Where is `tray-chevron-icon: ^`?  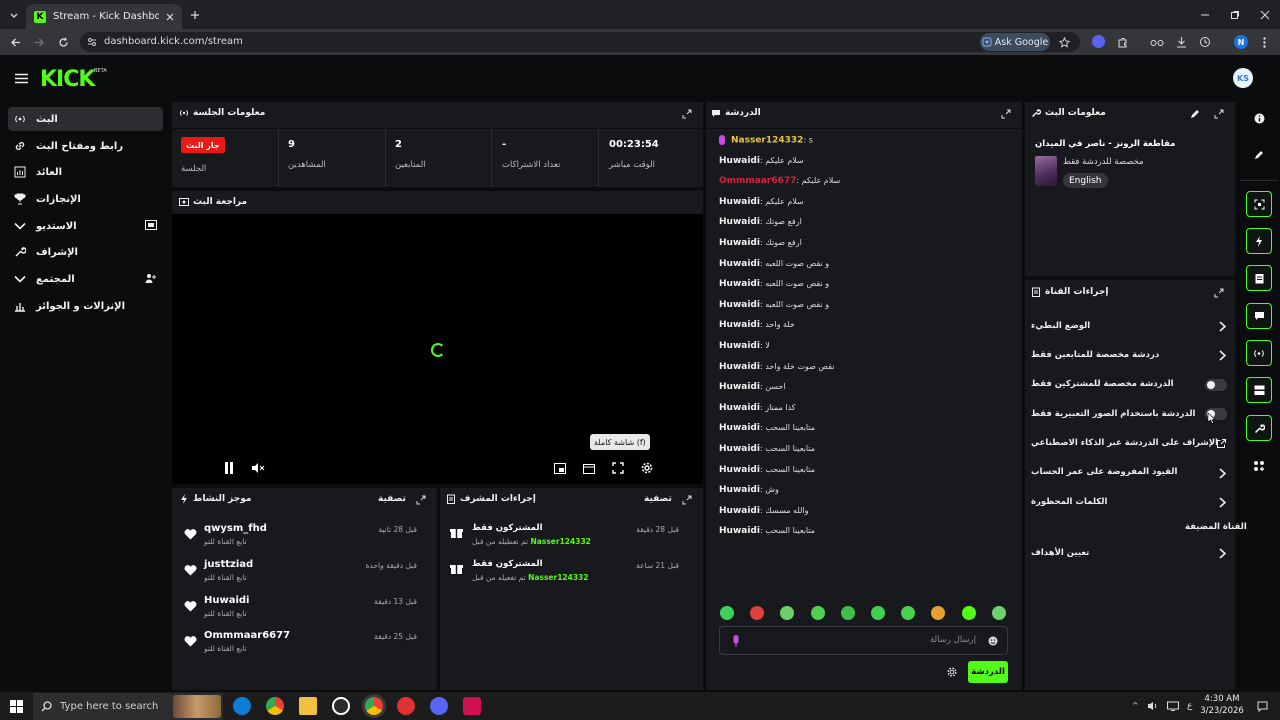 tray-chevron-icon: ^ is located at coordinates (1135, 705).